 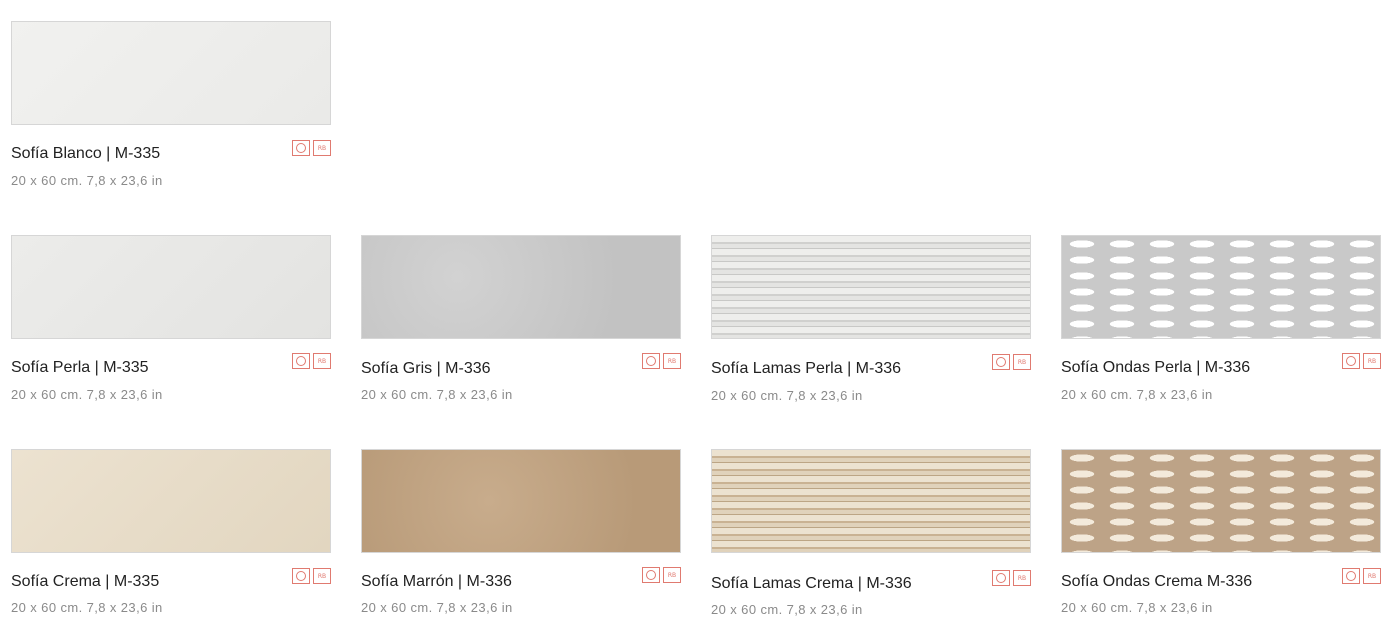 I want to click on product-name: Sofía Ondas Crema M-336, so click(x=1156, y=582).